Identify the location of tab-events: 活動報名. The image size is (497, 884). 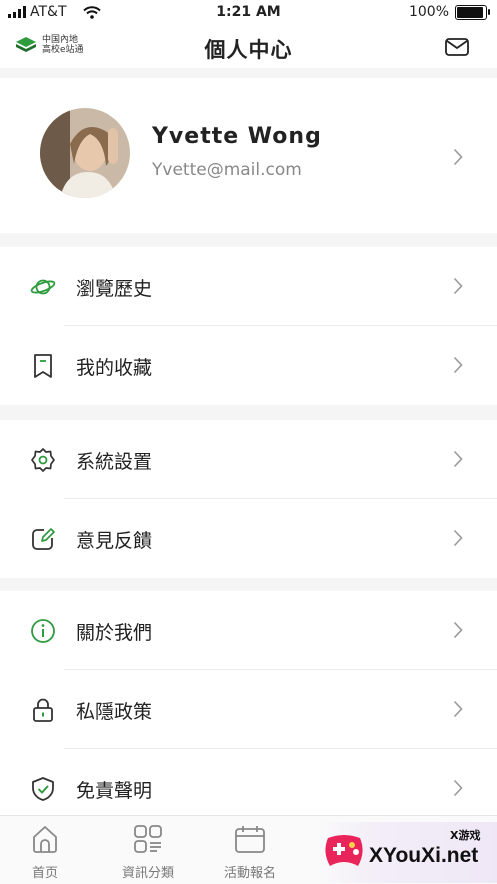
(250, 852).